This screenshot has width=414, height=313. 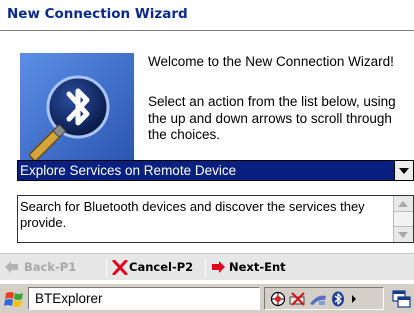 I want to click on next-button-label: Next-Ent, so click(x=257, y=267).